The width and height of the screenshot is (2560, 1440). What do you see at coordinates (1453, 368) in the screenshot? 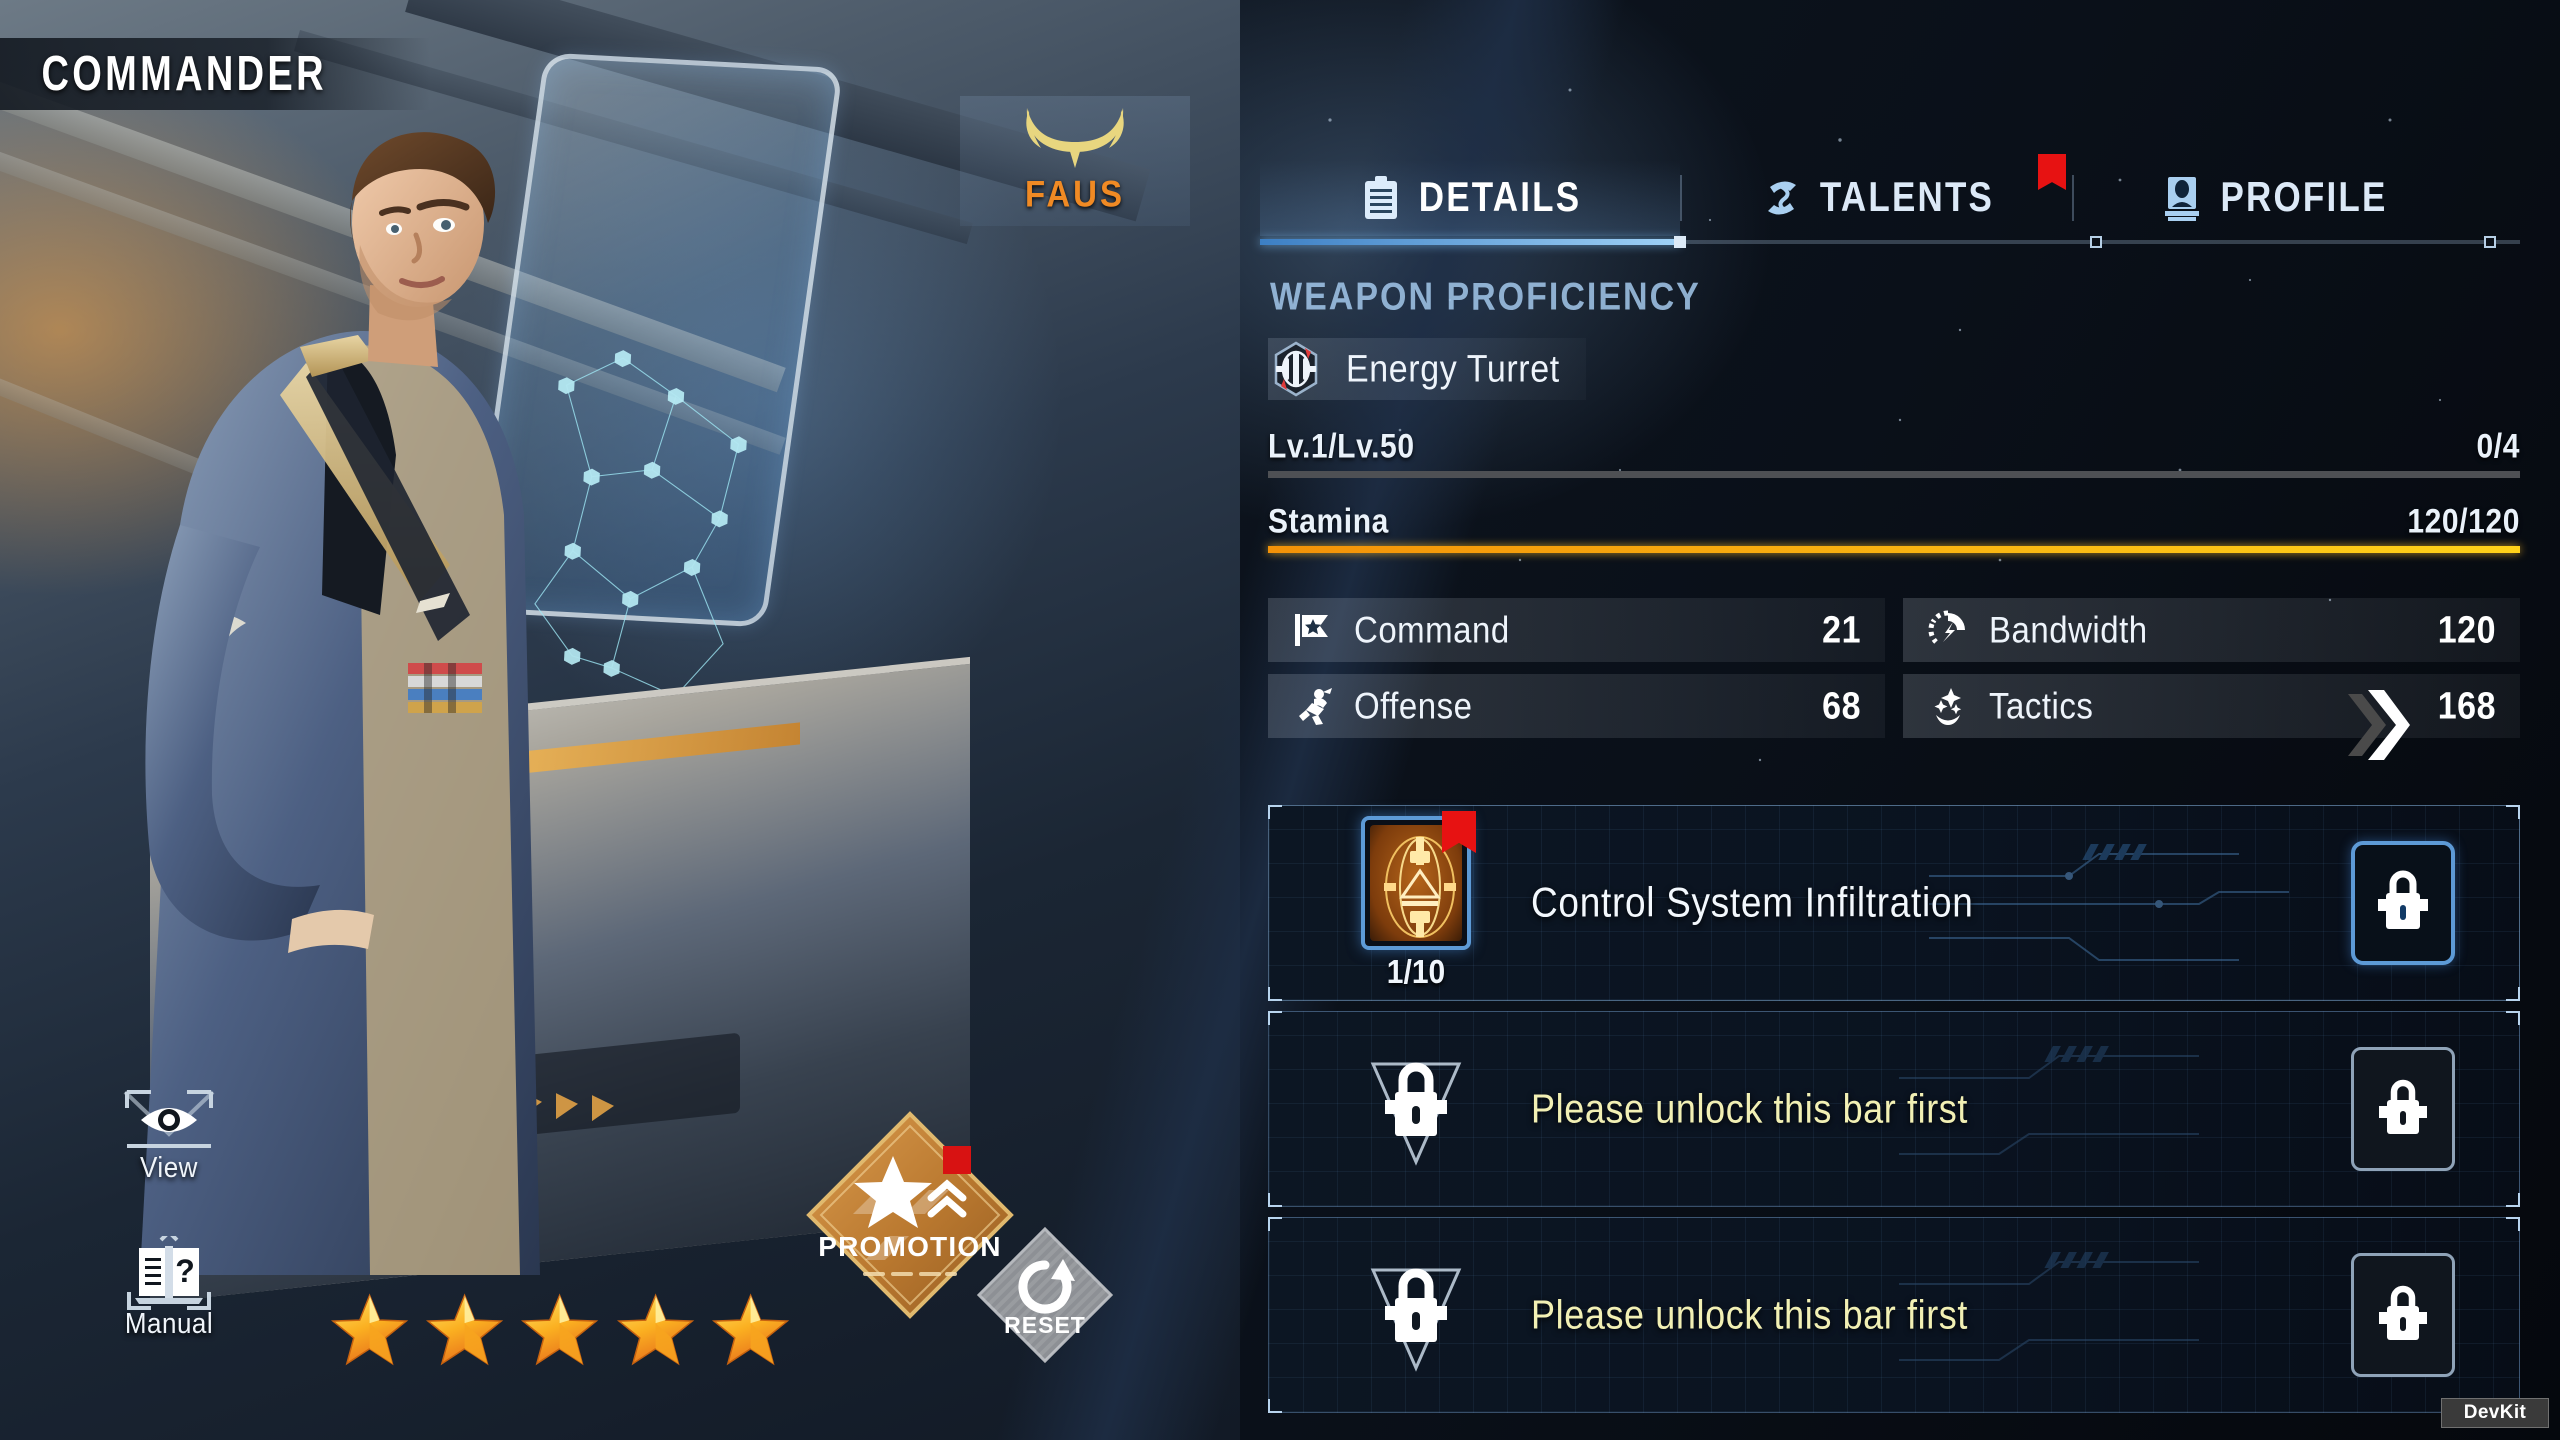
I see `weapon-name: Energy Turret` at bounding box center [1453, 368].